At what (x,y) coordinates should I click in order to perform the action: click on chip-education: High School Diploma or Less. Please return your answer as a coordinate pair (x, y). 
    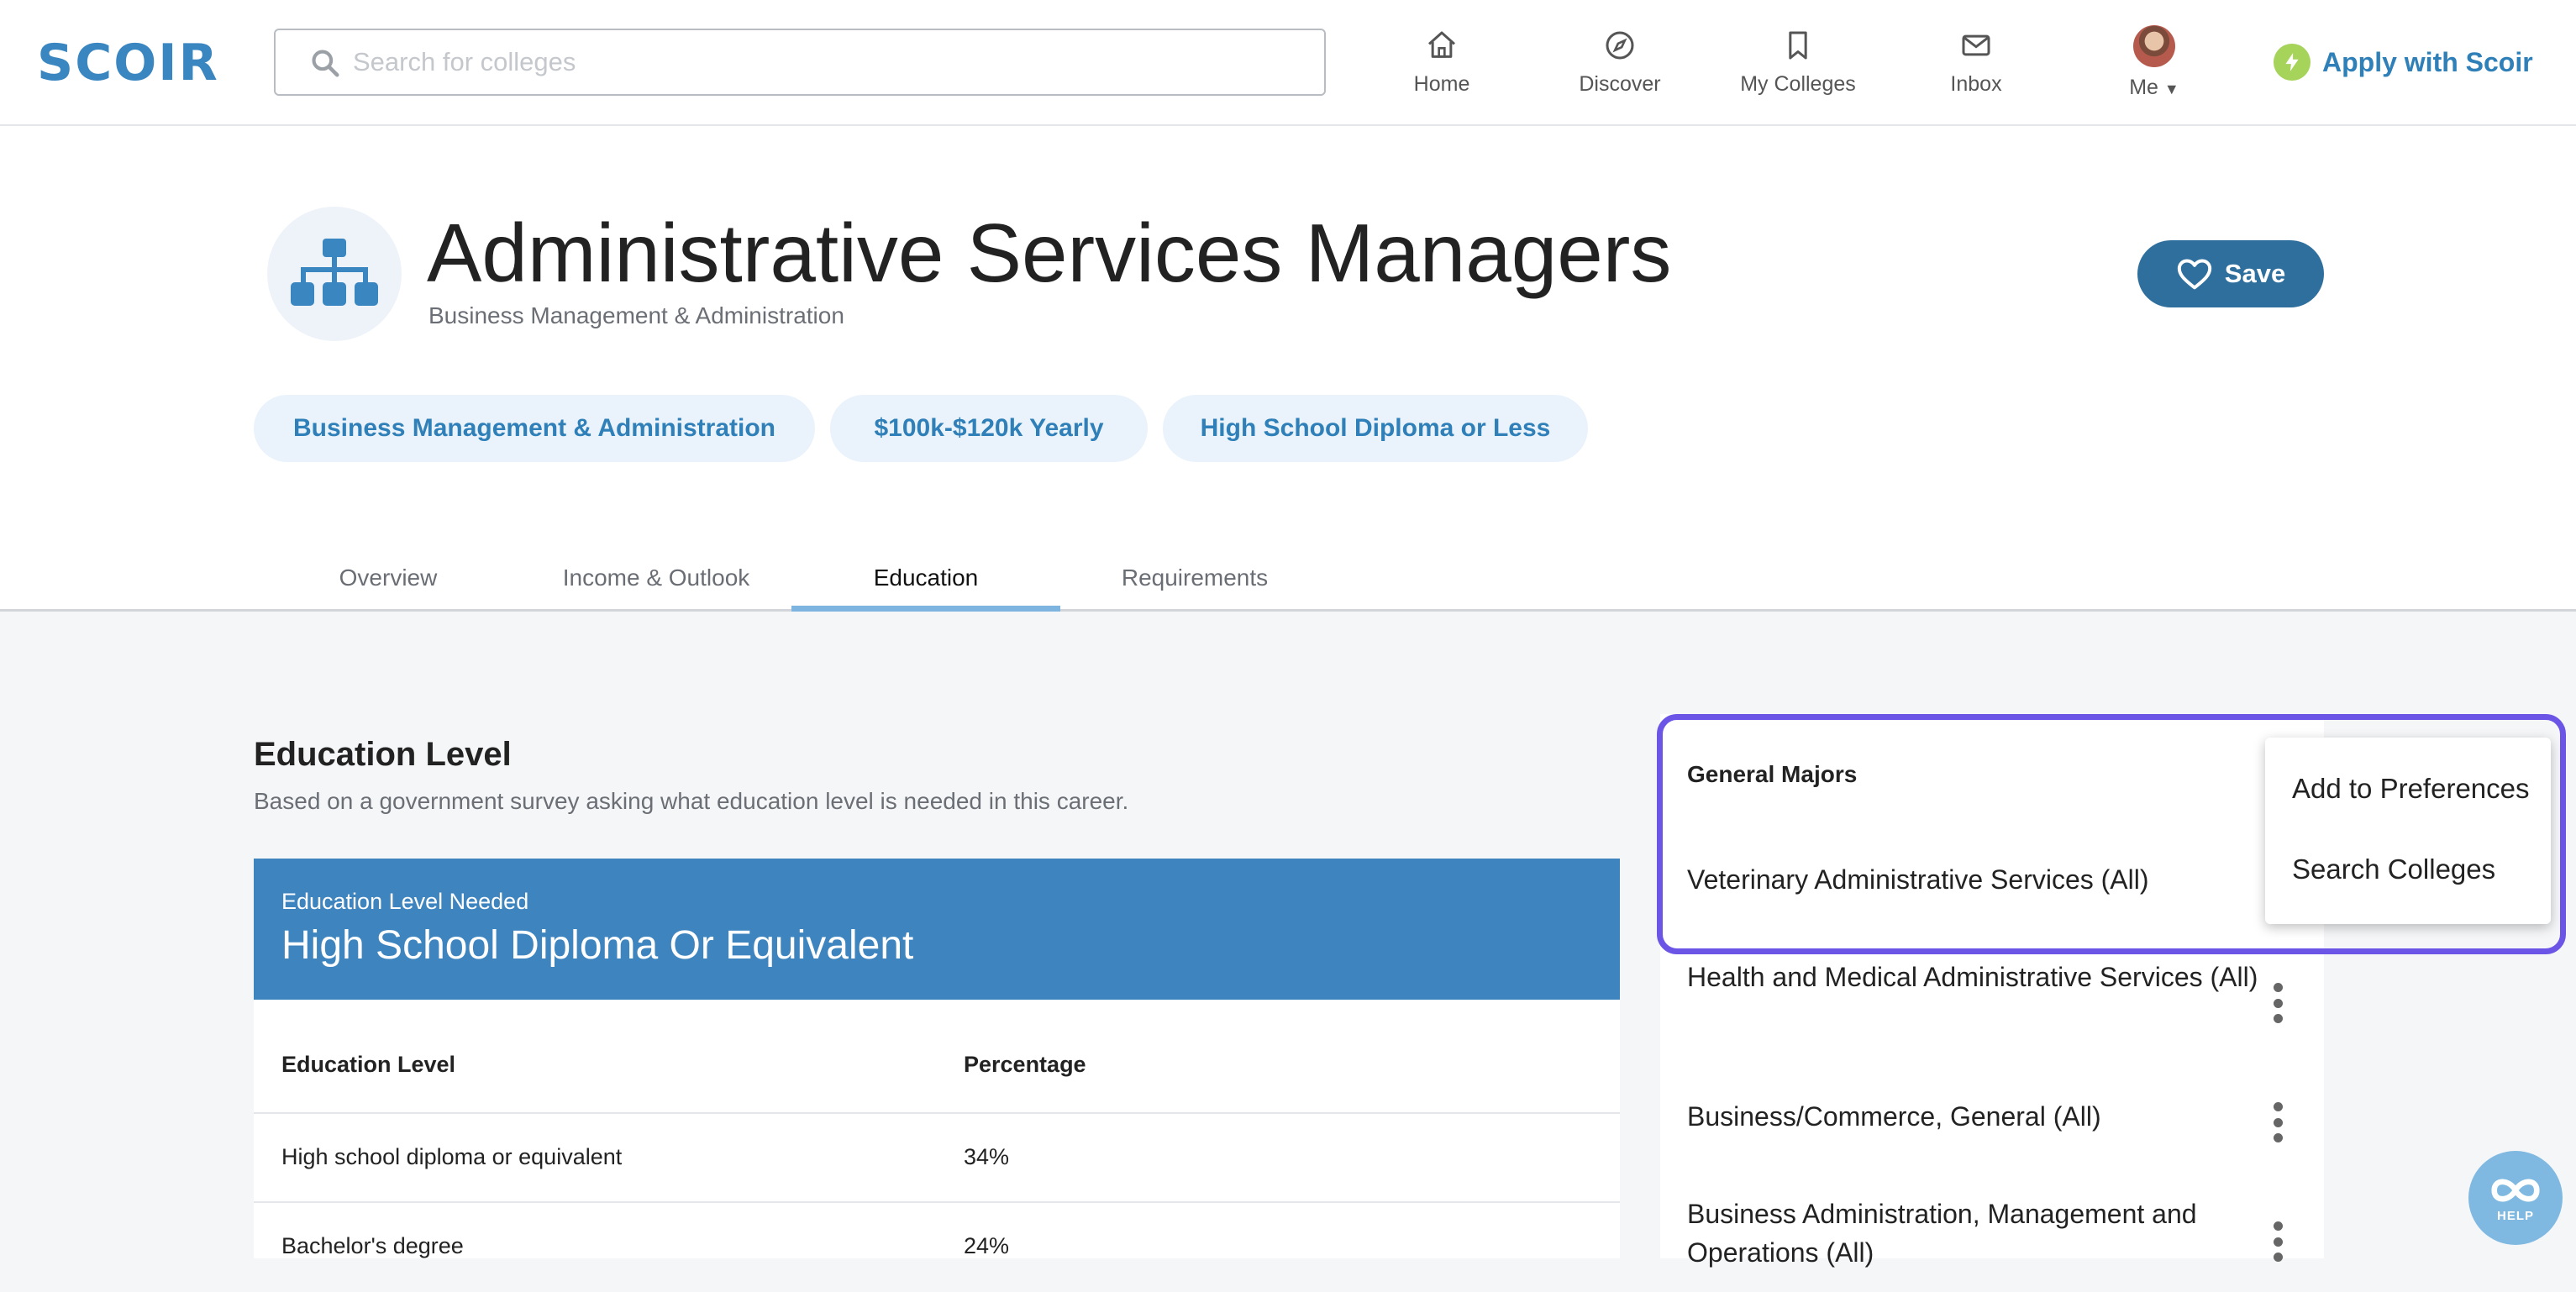
    Looking at the image, I should click on (1375, 428).